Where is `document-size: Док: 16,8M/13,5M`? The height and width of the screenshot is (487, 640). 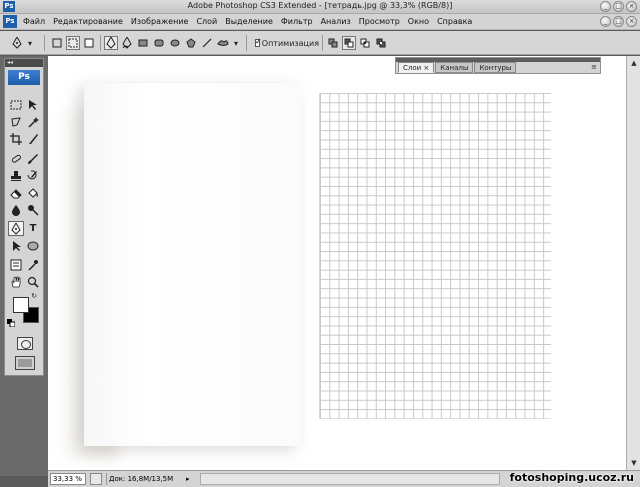 document-size: Док: 16,8M/13,5M is located at coordinates (145, 479).